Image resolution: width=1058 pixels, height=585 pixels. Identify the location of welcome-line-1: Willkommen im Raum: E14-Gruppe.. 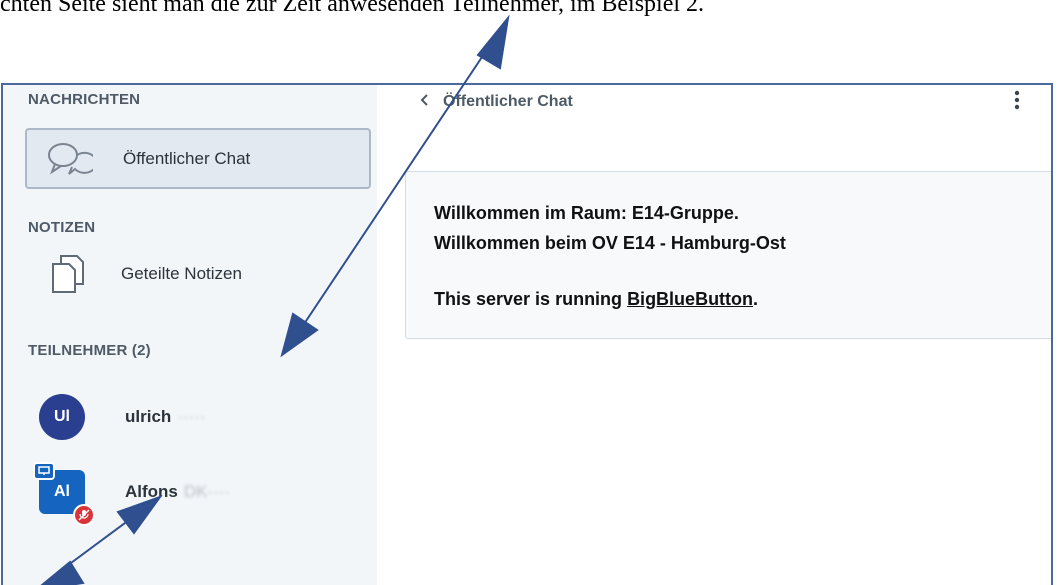
(586, 213).